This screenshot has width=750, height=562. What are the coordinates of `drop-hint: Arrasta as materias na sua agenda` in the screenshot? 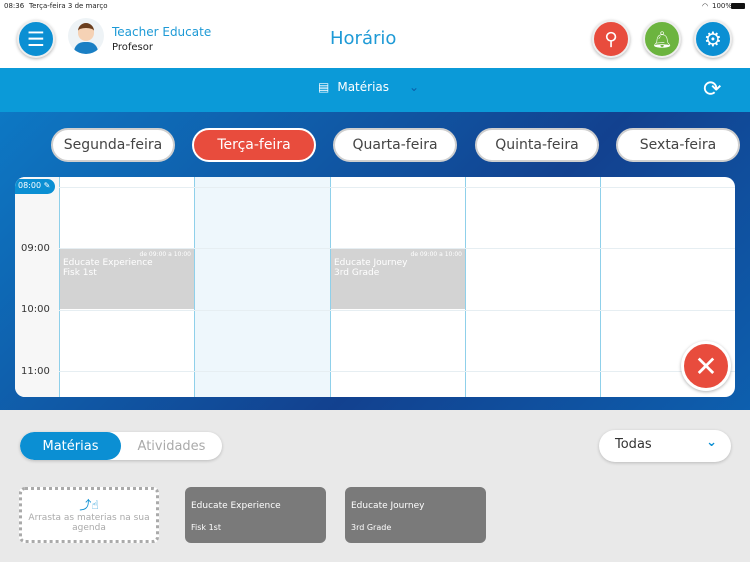 It's located at (89, 523).